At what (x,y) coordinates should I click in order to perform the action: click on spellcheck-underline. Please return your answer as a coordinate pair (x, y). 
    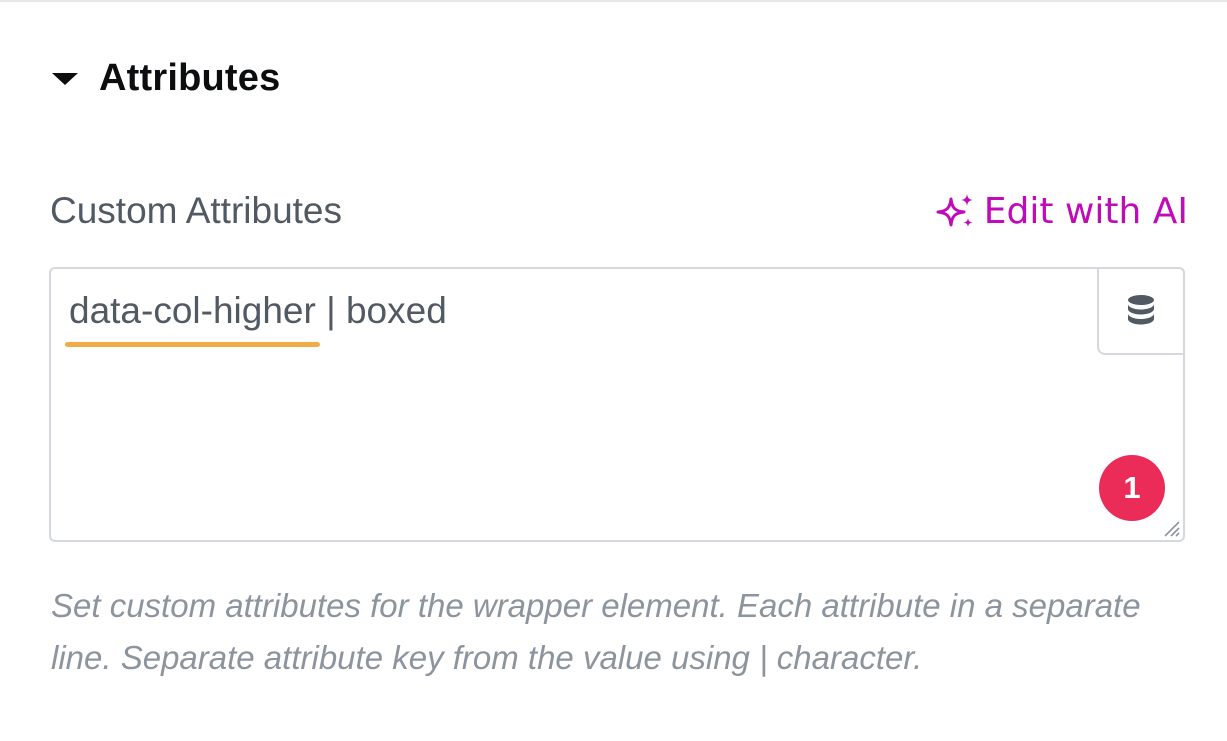
    Looking at the image, I should click on (192, 344).